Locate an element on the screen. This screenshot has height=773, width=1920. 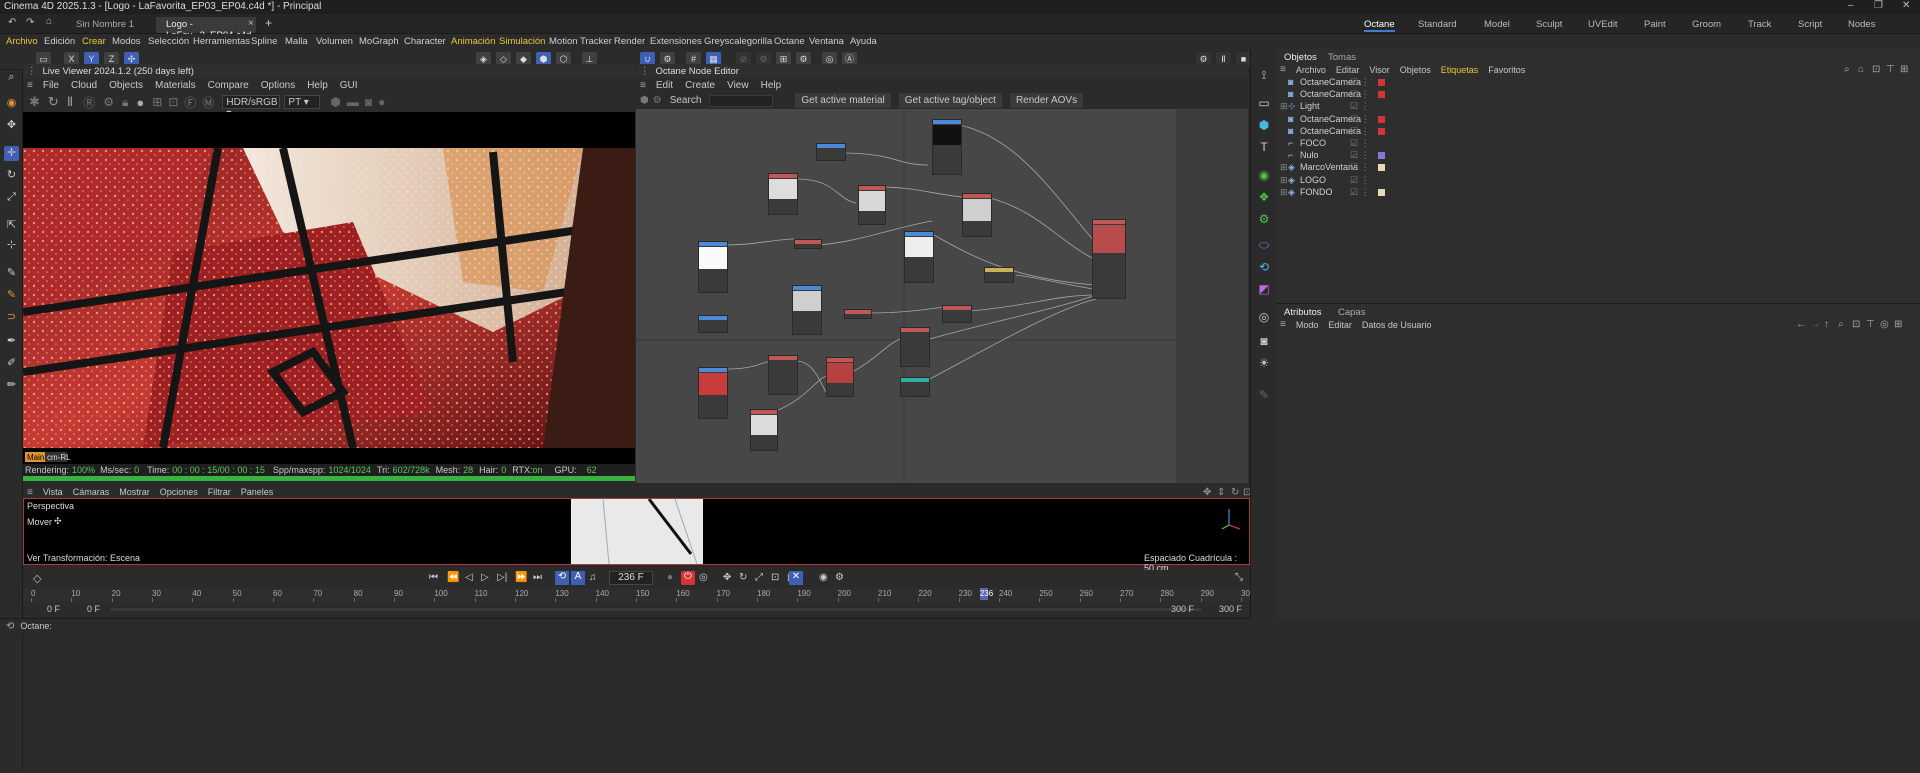
play-icon: ▷ is located at coordinates (485, 577).